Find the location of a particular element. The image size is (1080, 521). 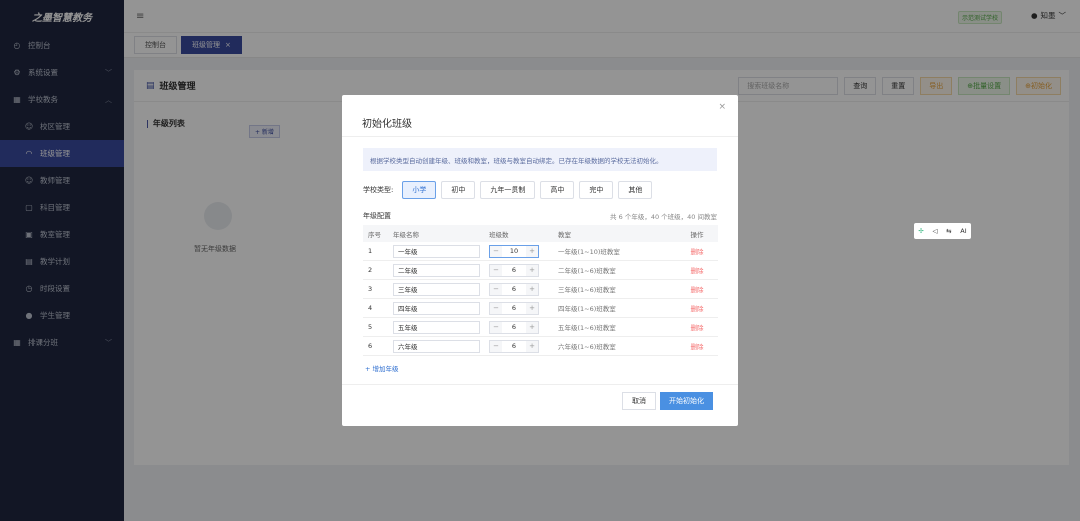

row-number: 6 is located at coordinates (370, 346).